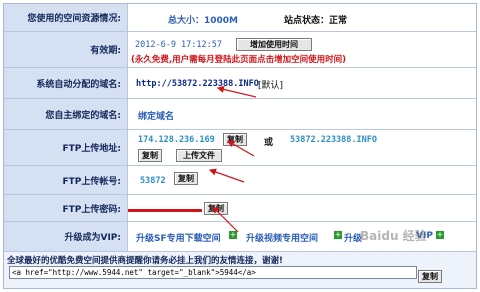 This screenshot has width=480, height=292. Describe the element at coordinates (165, 210) in the screenshot. I see `password-redacted` at that location.